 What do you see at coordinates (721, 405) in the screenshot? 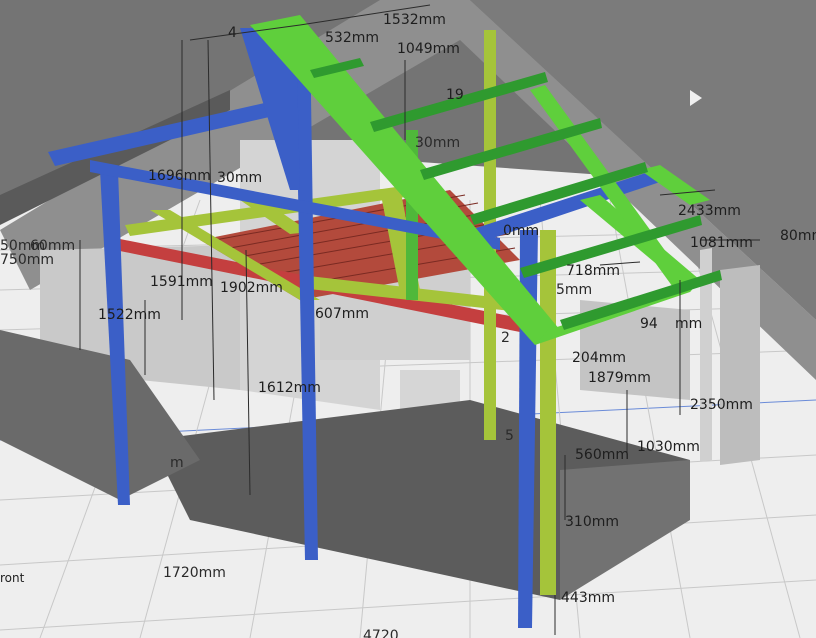
I see `dim-label: 2350mm` at bounding box center [721, 405].